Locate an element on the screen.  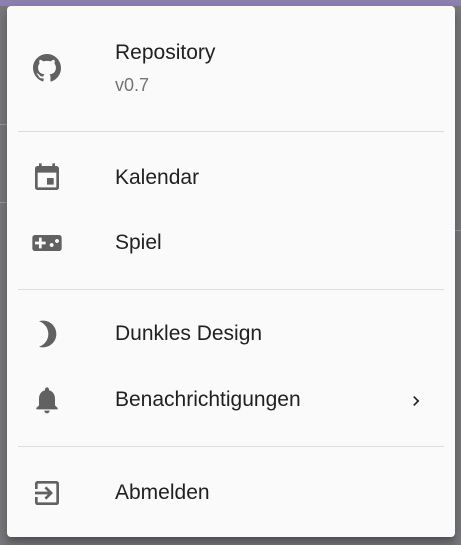
kalendar-label: Kalendar is located at coordinates (157, 177).